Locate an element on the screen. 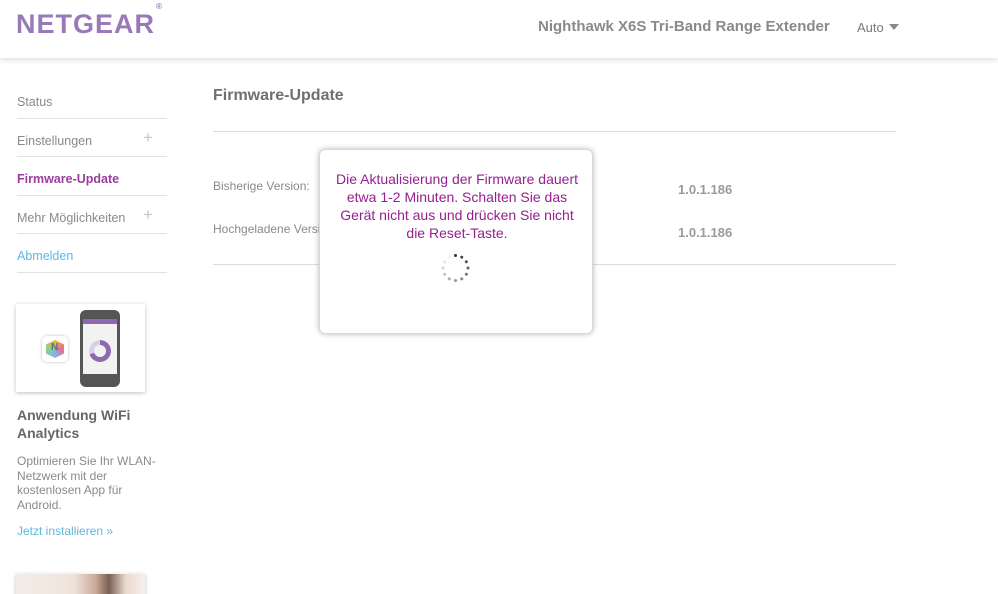 Image resolution: width=998 pixels, height=594 pixels. language-dropdown: Auto is located at coordinates (878, 27).